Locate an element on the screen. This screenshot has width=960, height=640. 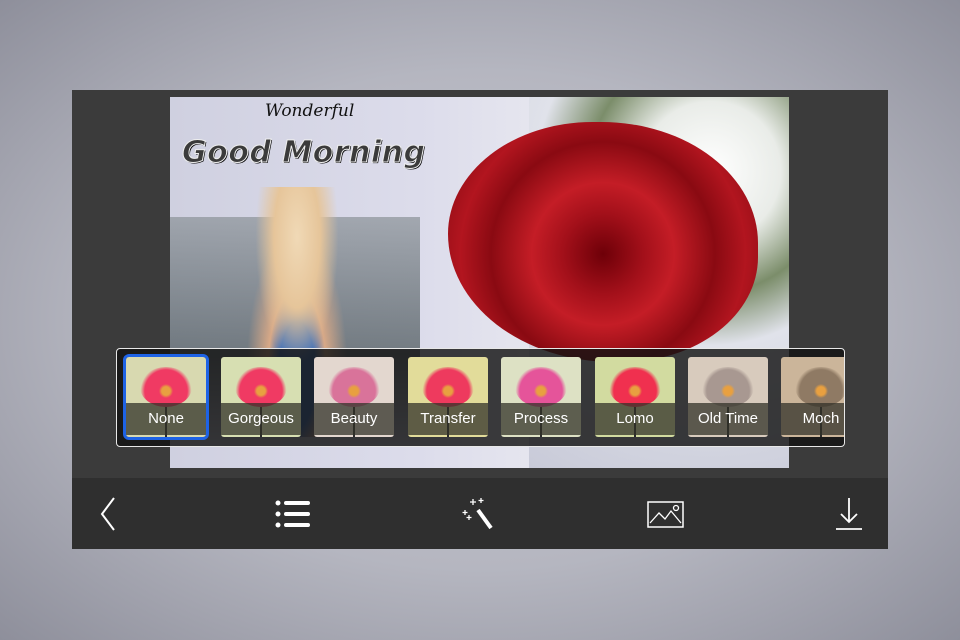
filter-transfer: Transfer is located at coordinates (448, 397).